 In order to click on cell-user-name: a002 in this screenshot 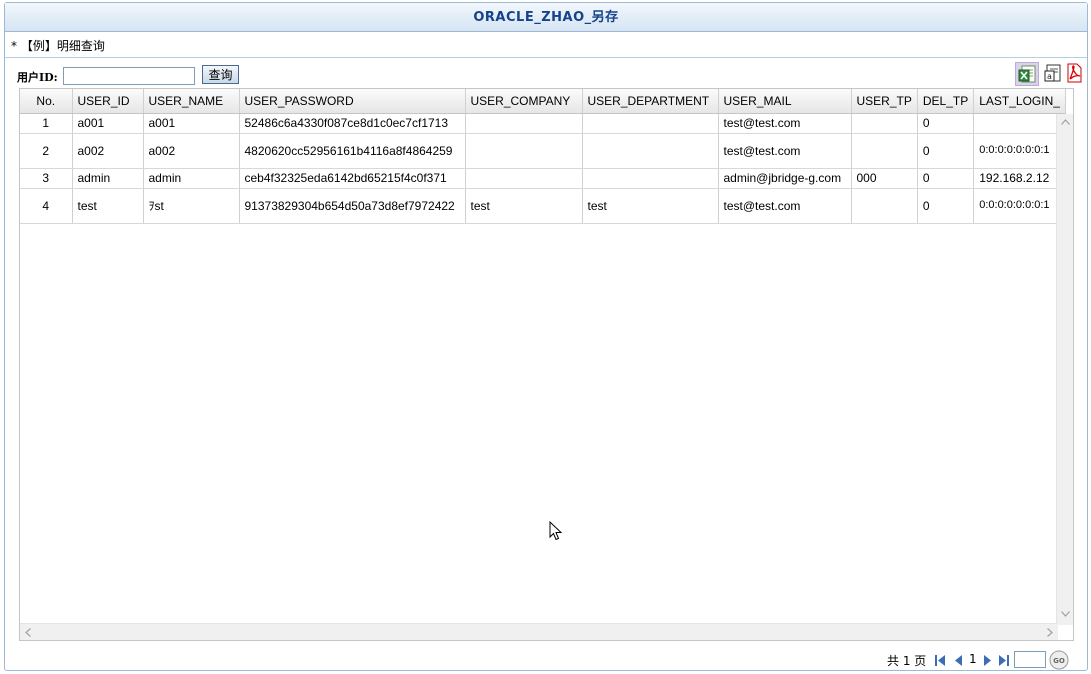, I will do `click(191, 151)`.